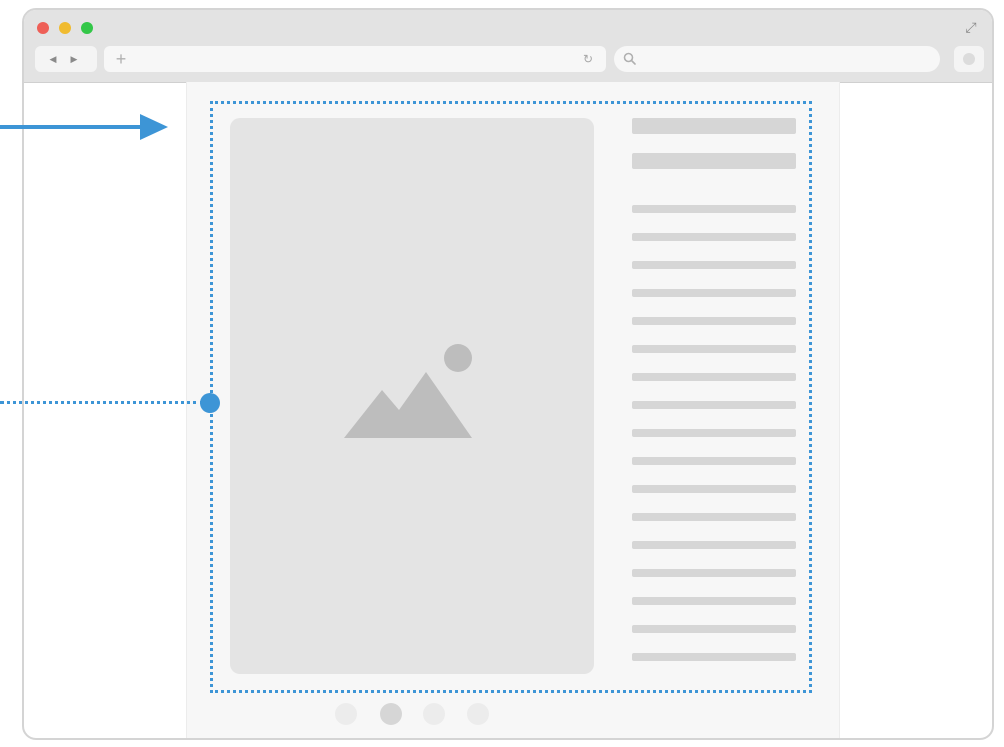  What do you see at coordinates (65, 28) in the screenshot?
I see `minimize-window-button` at bounding box center [65, 28].